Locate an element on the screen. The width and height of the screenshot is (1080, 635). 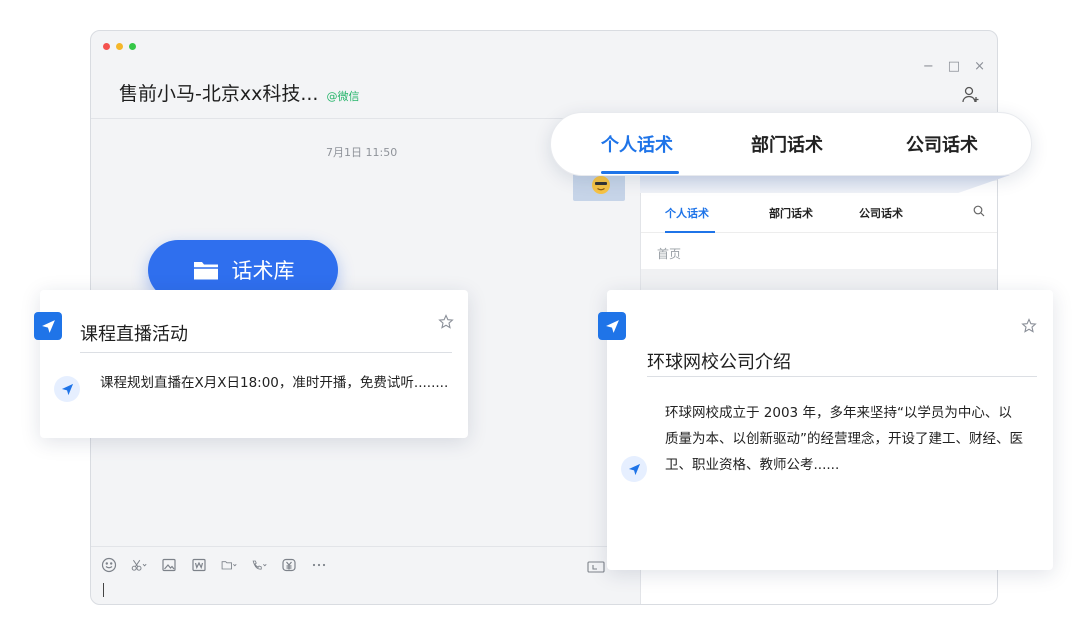
tab-department-scripts: 部门话术 is located at coordinates (787, 144).